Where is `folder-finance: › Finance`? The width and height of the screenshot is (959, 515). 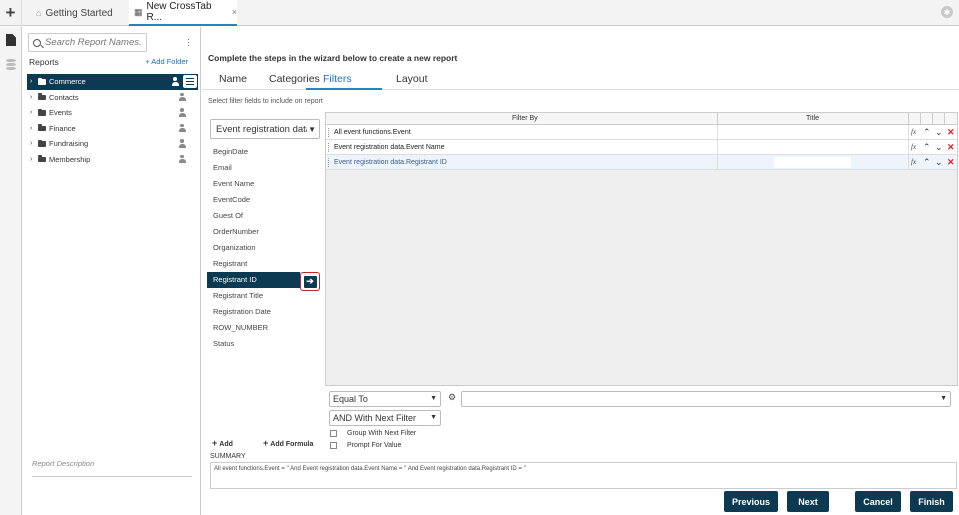
folder-finance: › Finance is located at coordinates (112, 129).